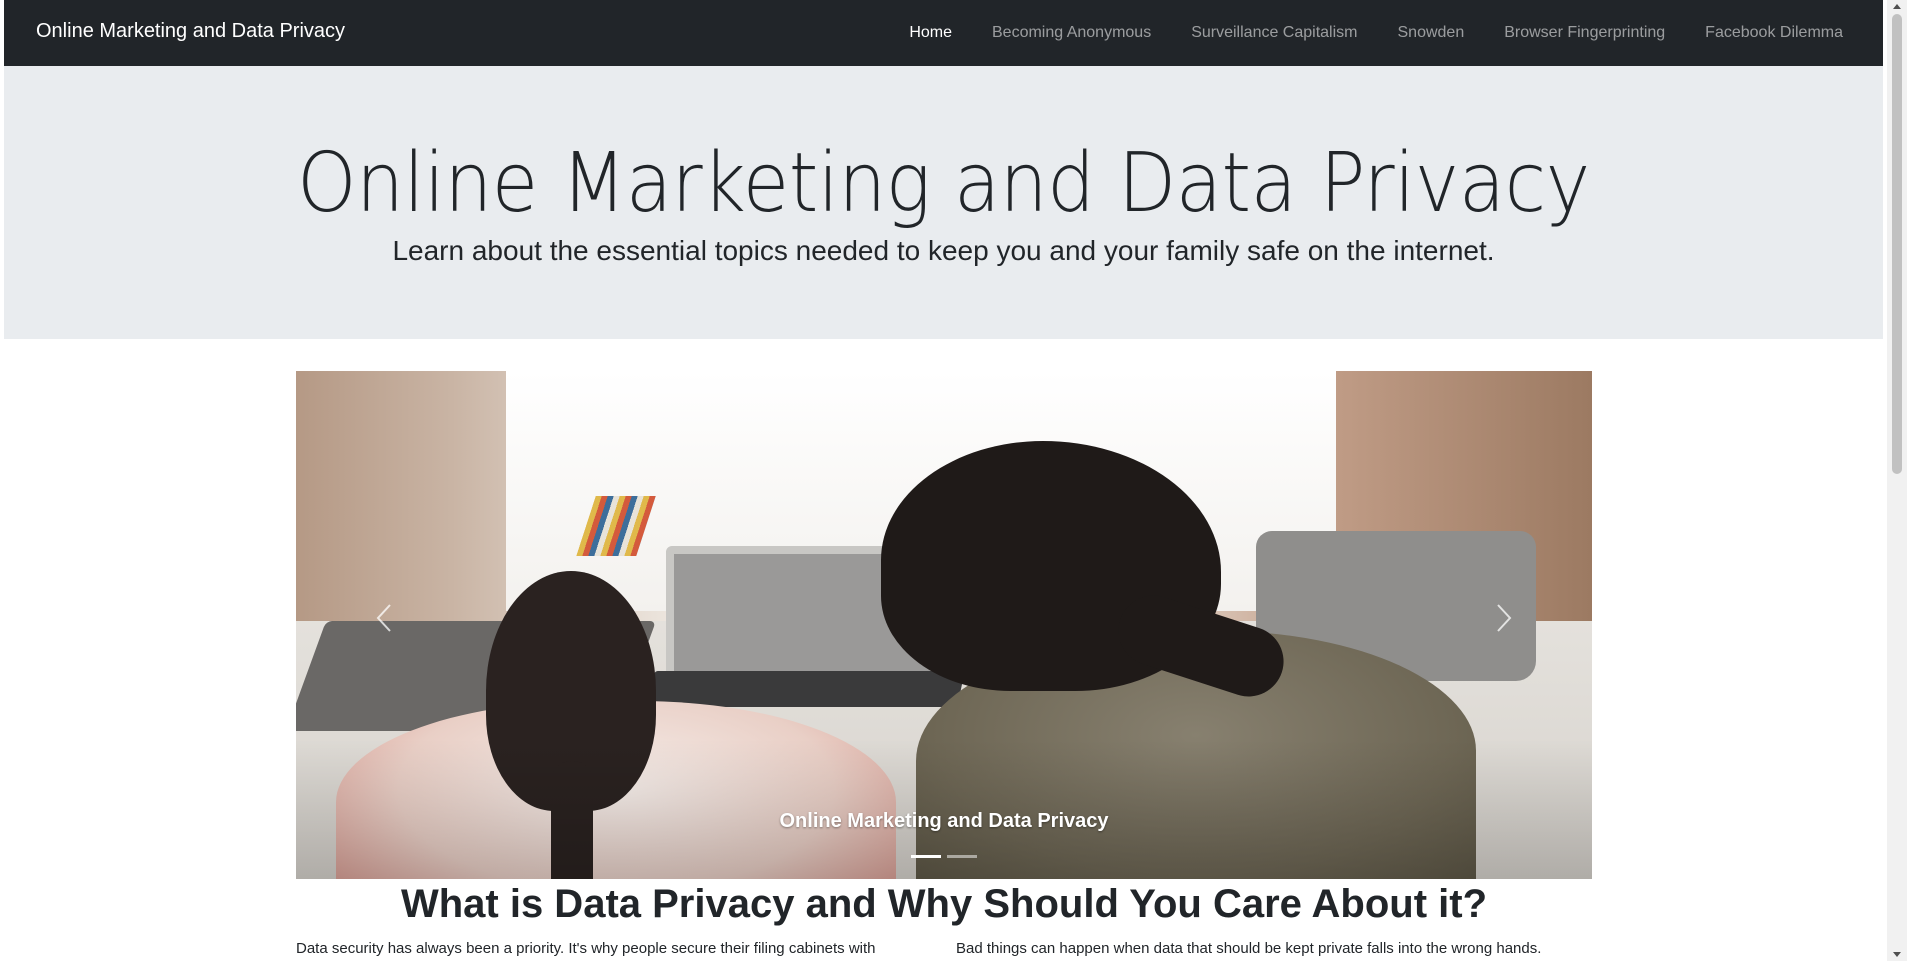 Image resolution: width=1907 pixels, height=961 pixels. What do you see at coordinates (1897, 244) in the screenshot?
I see `scrollbar-thumb` at bounding box center [1897, 244].